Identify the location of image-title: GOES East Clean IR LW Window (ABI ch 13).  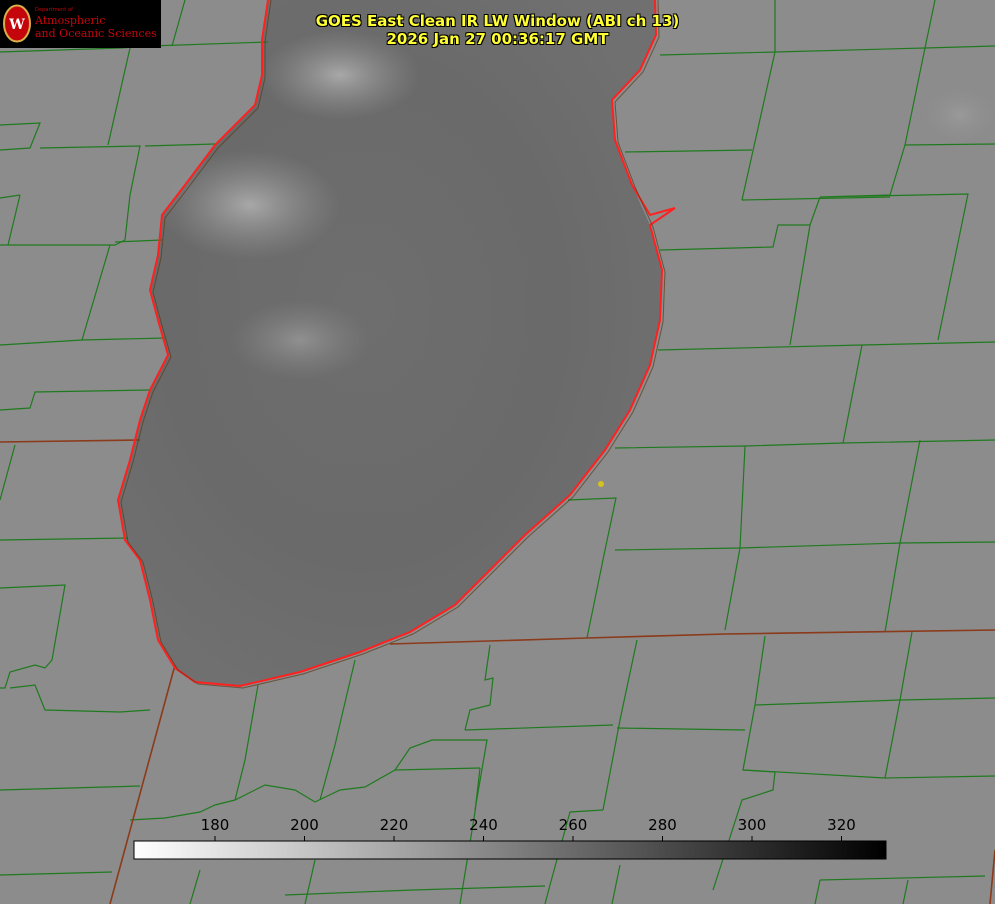
(497, 21).